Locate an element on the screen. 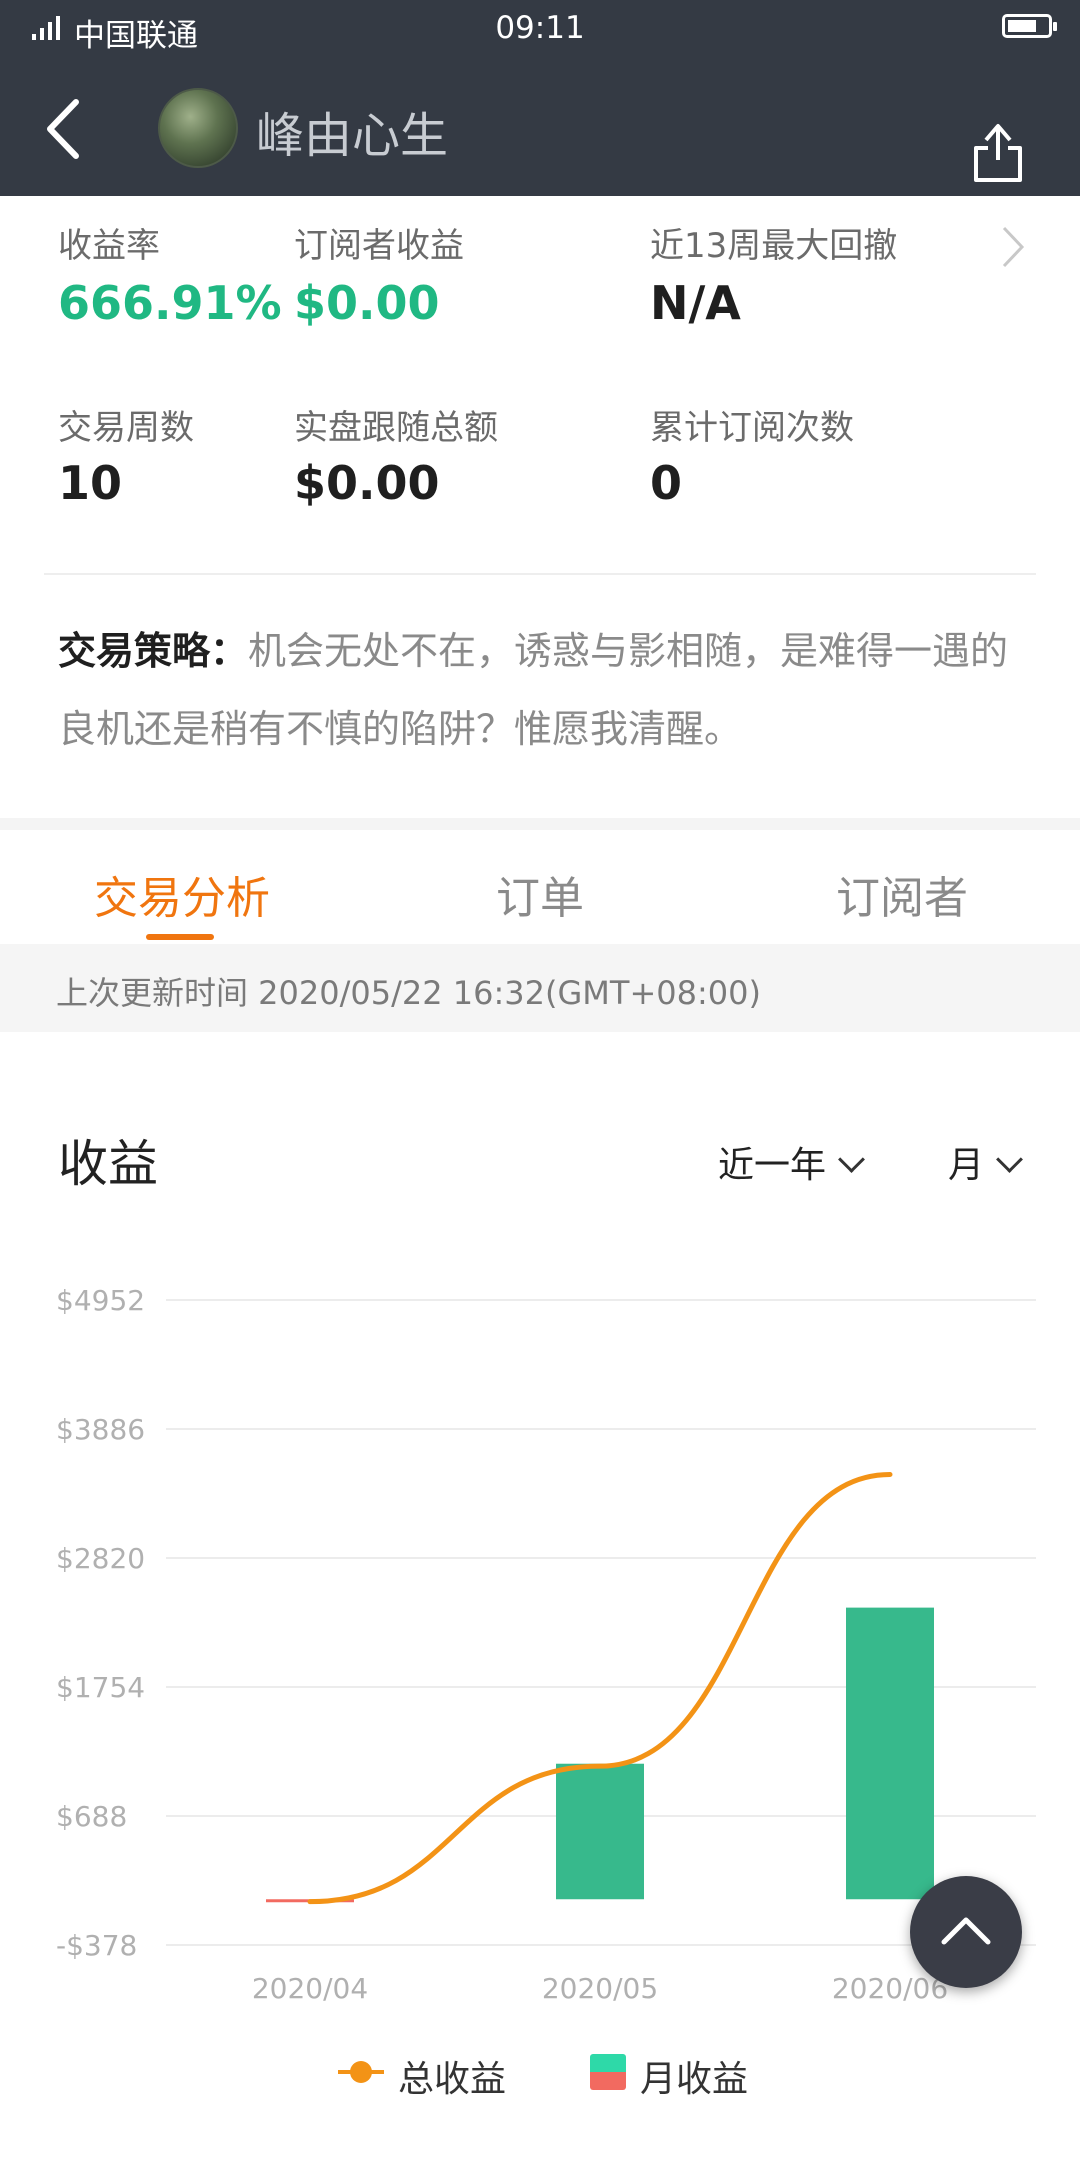 This screenshot has height=2160, width=1080. tab-underline is located at coordinates (180, 937).